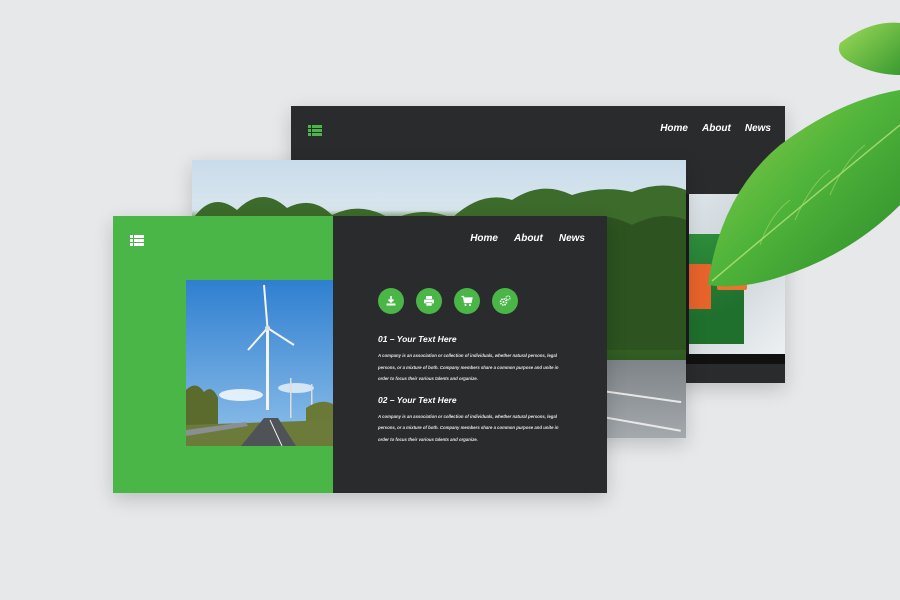 The height and width of the screenshot is (600, 900). I want to click on settings-icon, so click(505, 300).